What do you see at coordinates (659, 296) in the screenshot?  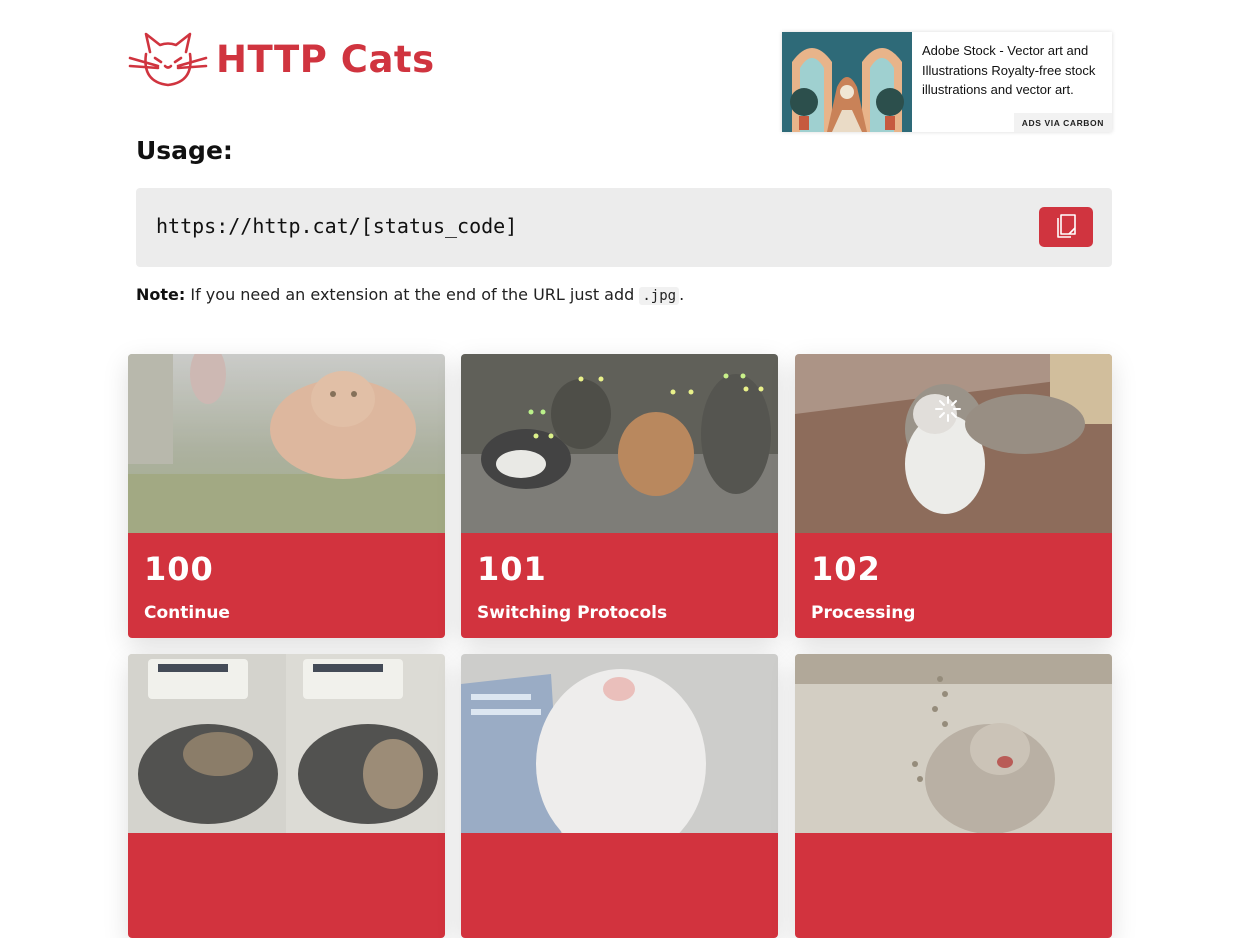 I see `note-extension-code: .jpg` at bounding box center [659, 296].